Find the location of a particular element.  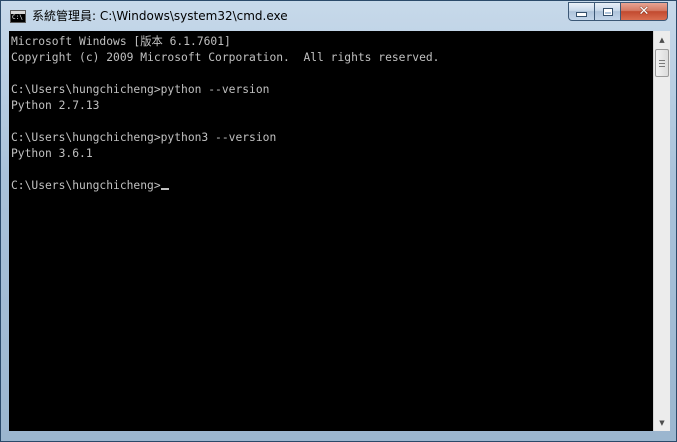

text-cursor is located at coordinates (164, 189).